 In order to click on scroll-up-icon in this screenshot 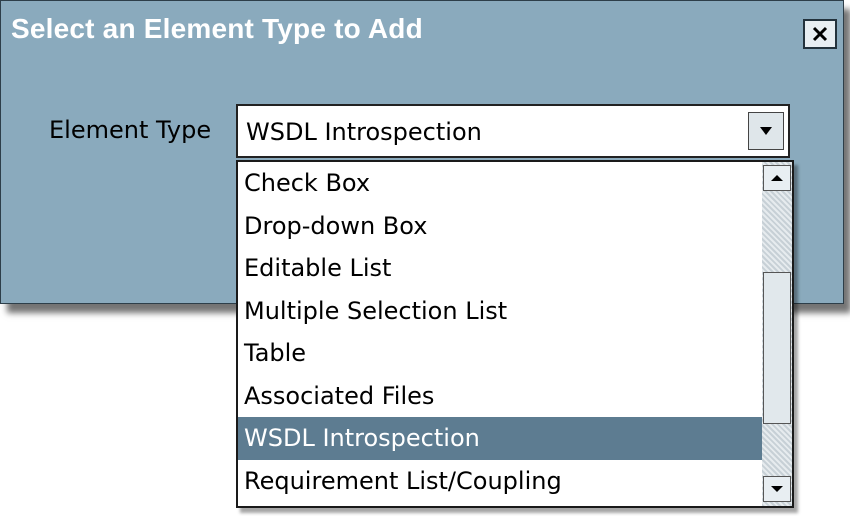, I will do `click(777, 178)`.